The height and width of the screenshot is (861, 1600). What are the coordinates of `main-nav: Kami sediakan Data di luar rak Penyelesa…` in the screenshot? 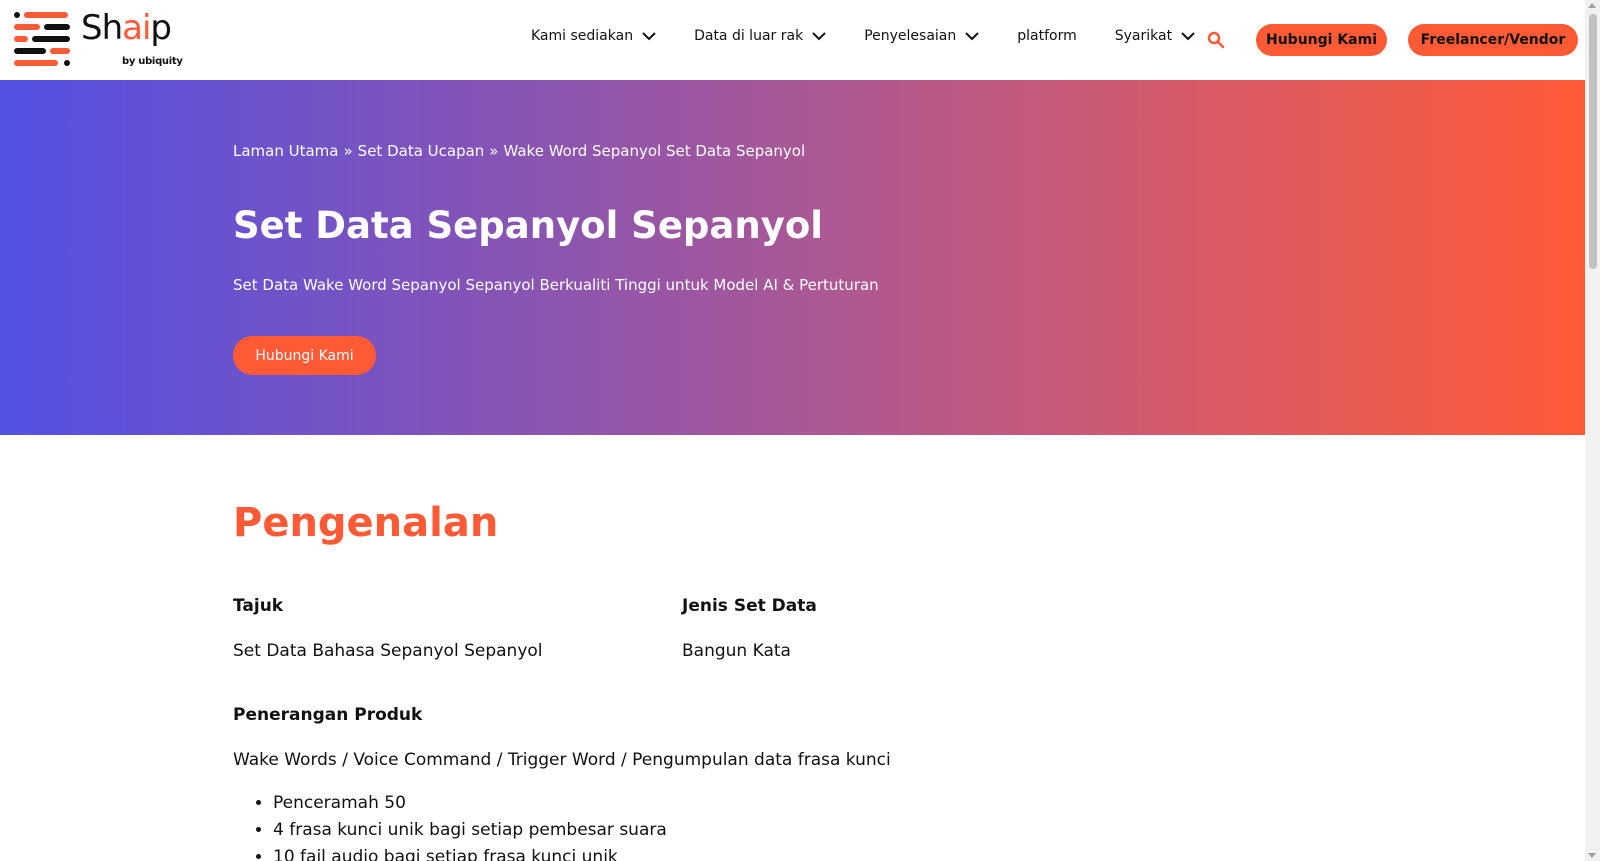 It's located at (882, 36).